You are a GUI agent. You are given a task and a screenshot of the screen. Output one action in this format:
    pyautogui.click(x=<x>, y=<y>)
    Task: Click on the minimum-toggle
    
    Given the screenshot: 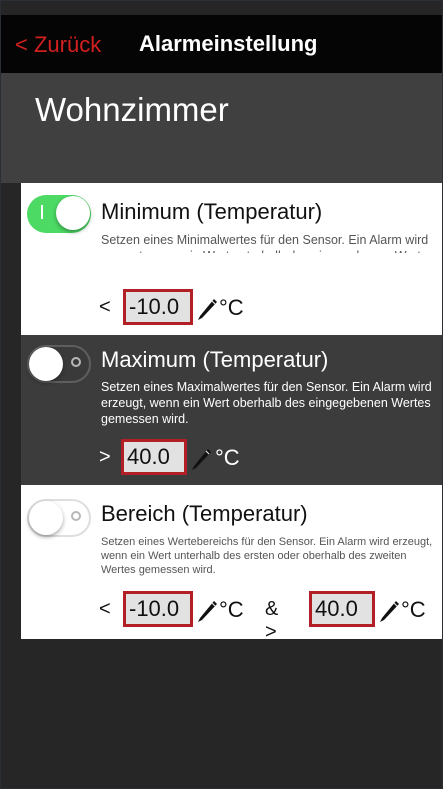 What is the action you would take?
    pyautogui.click(x=59, y=214)
    